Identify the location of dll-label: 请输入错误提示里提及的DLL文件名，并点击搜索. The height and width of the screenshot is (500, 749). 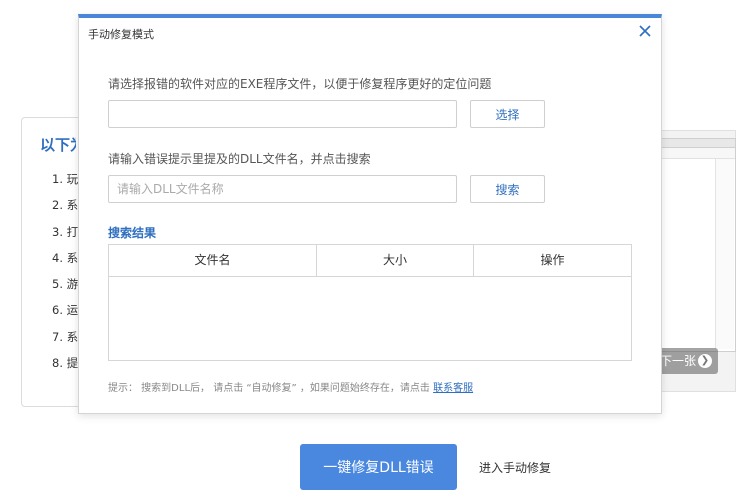
(239, 159).